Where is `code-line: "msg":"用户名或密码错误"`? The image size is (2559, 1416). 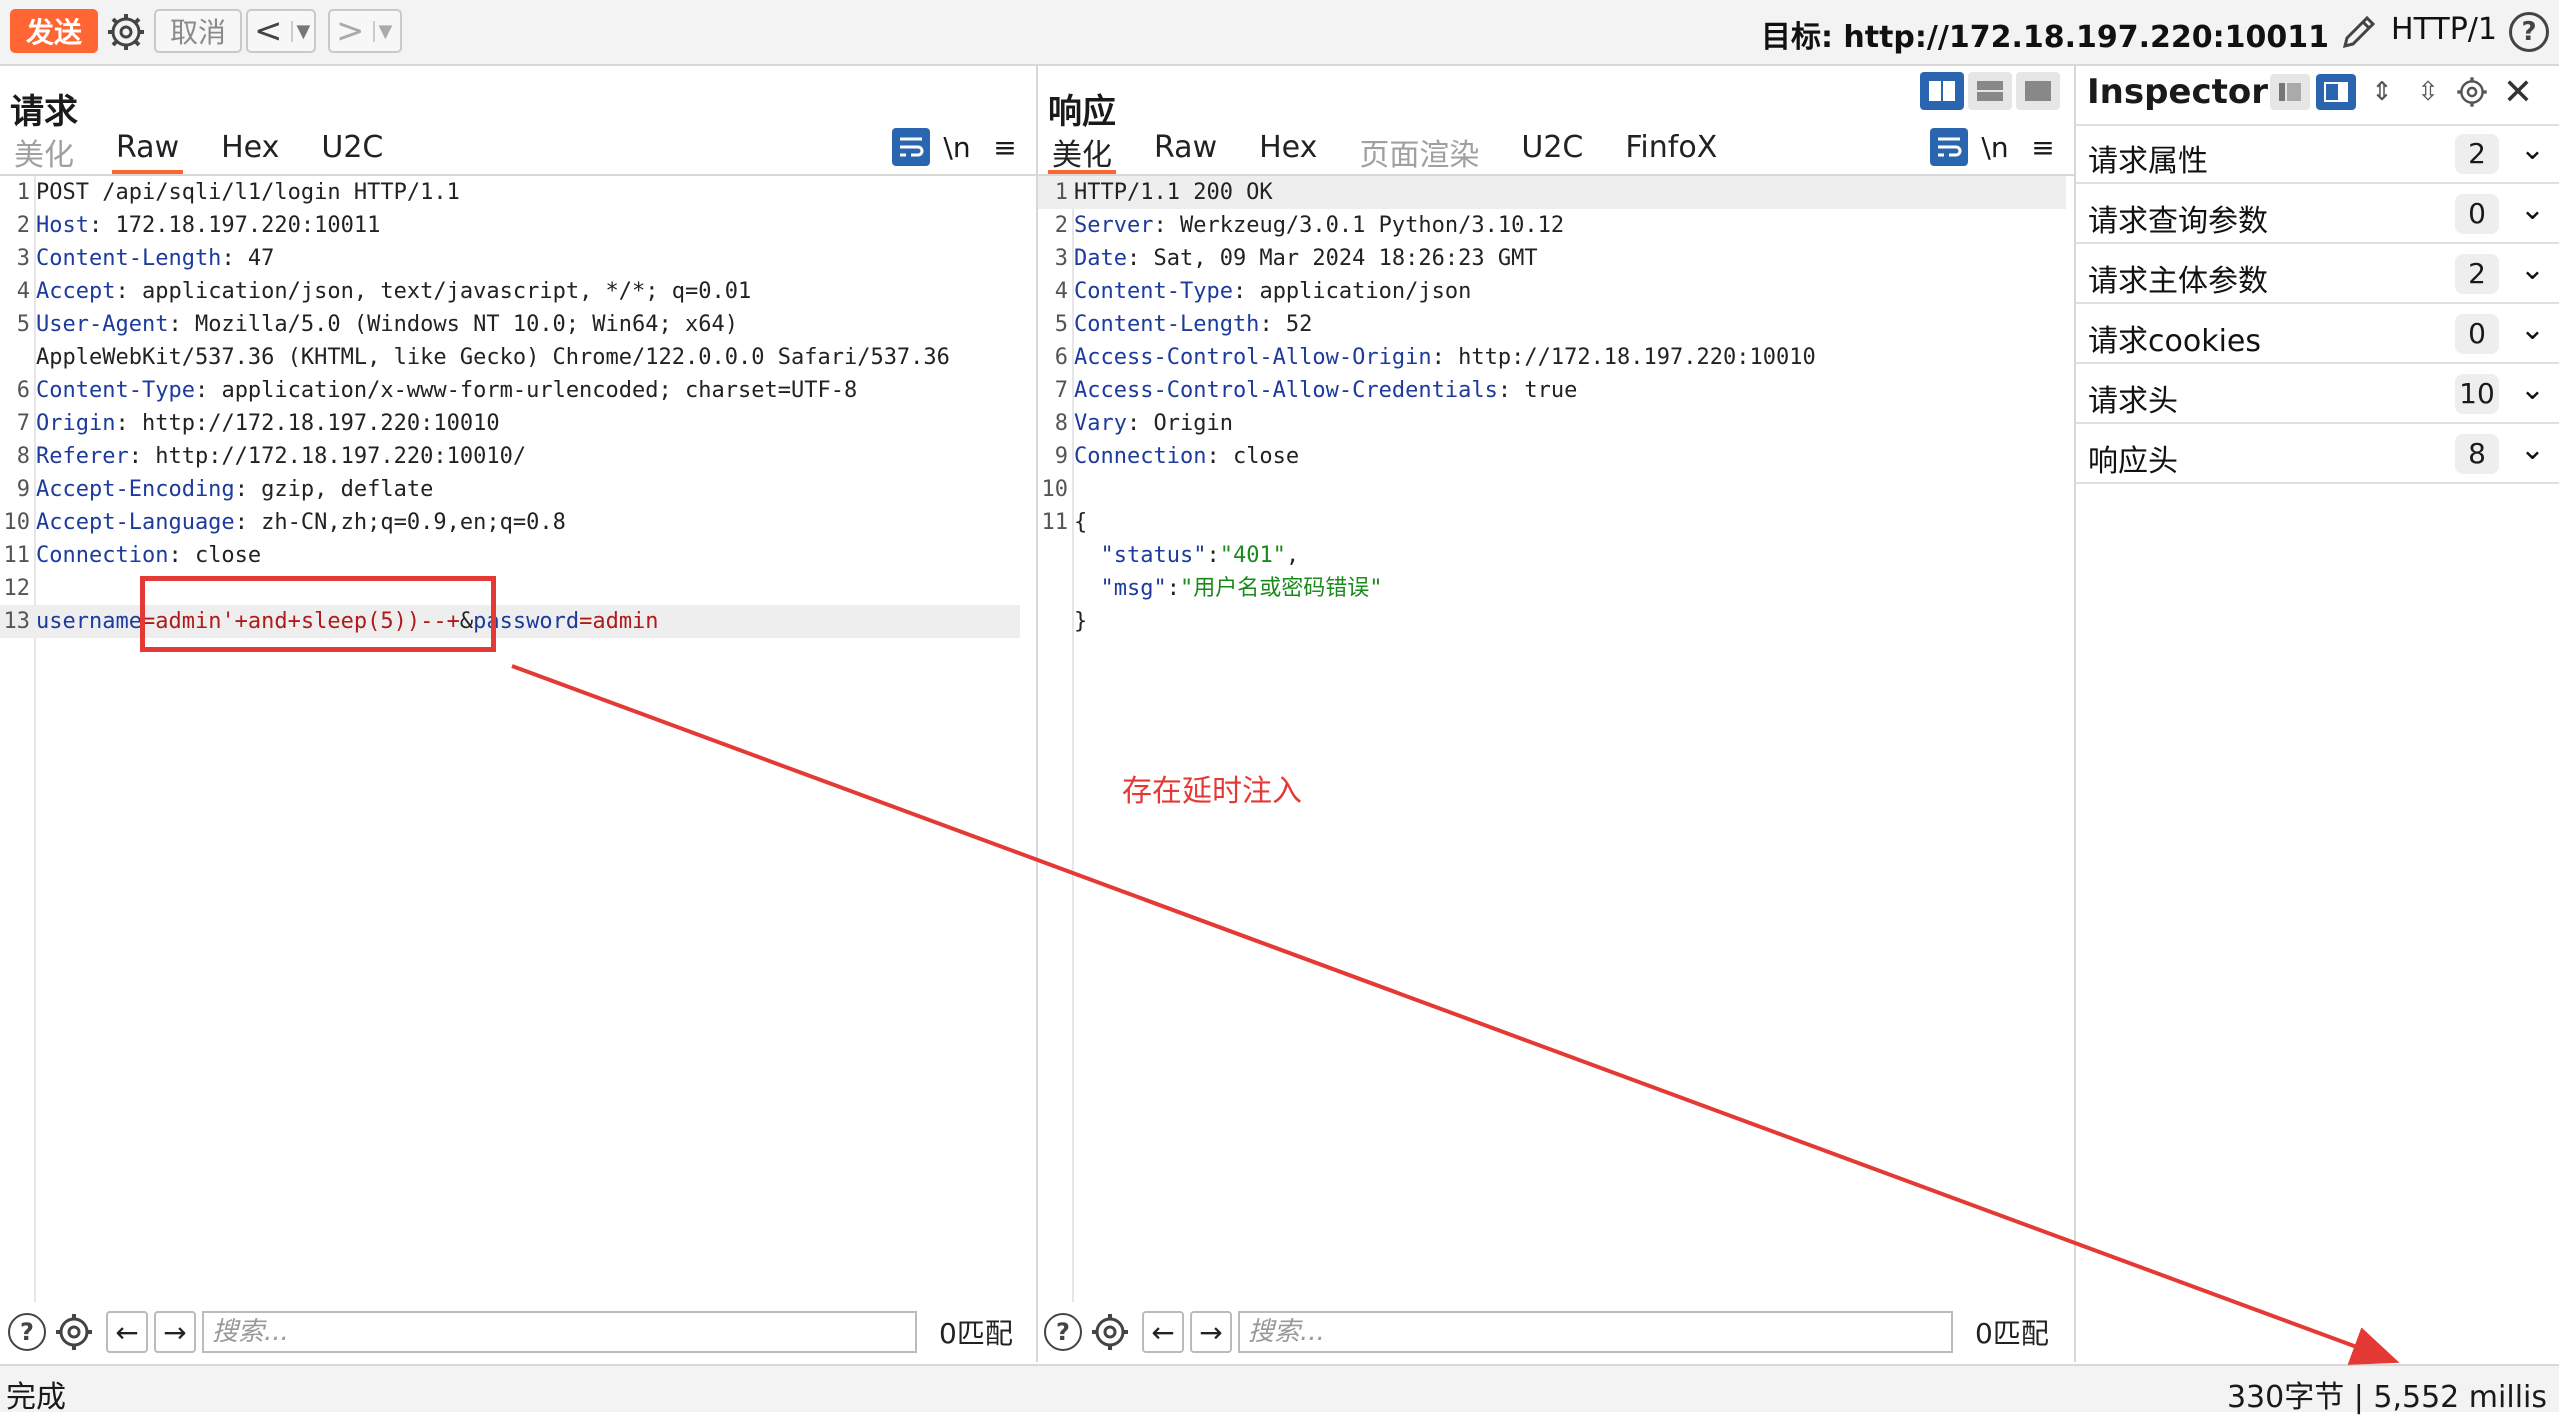
code-line: "msg":"用户名或密码错误" is located at coordinates (1552, 588).